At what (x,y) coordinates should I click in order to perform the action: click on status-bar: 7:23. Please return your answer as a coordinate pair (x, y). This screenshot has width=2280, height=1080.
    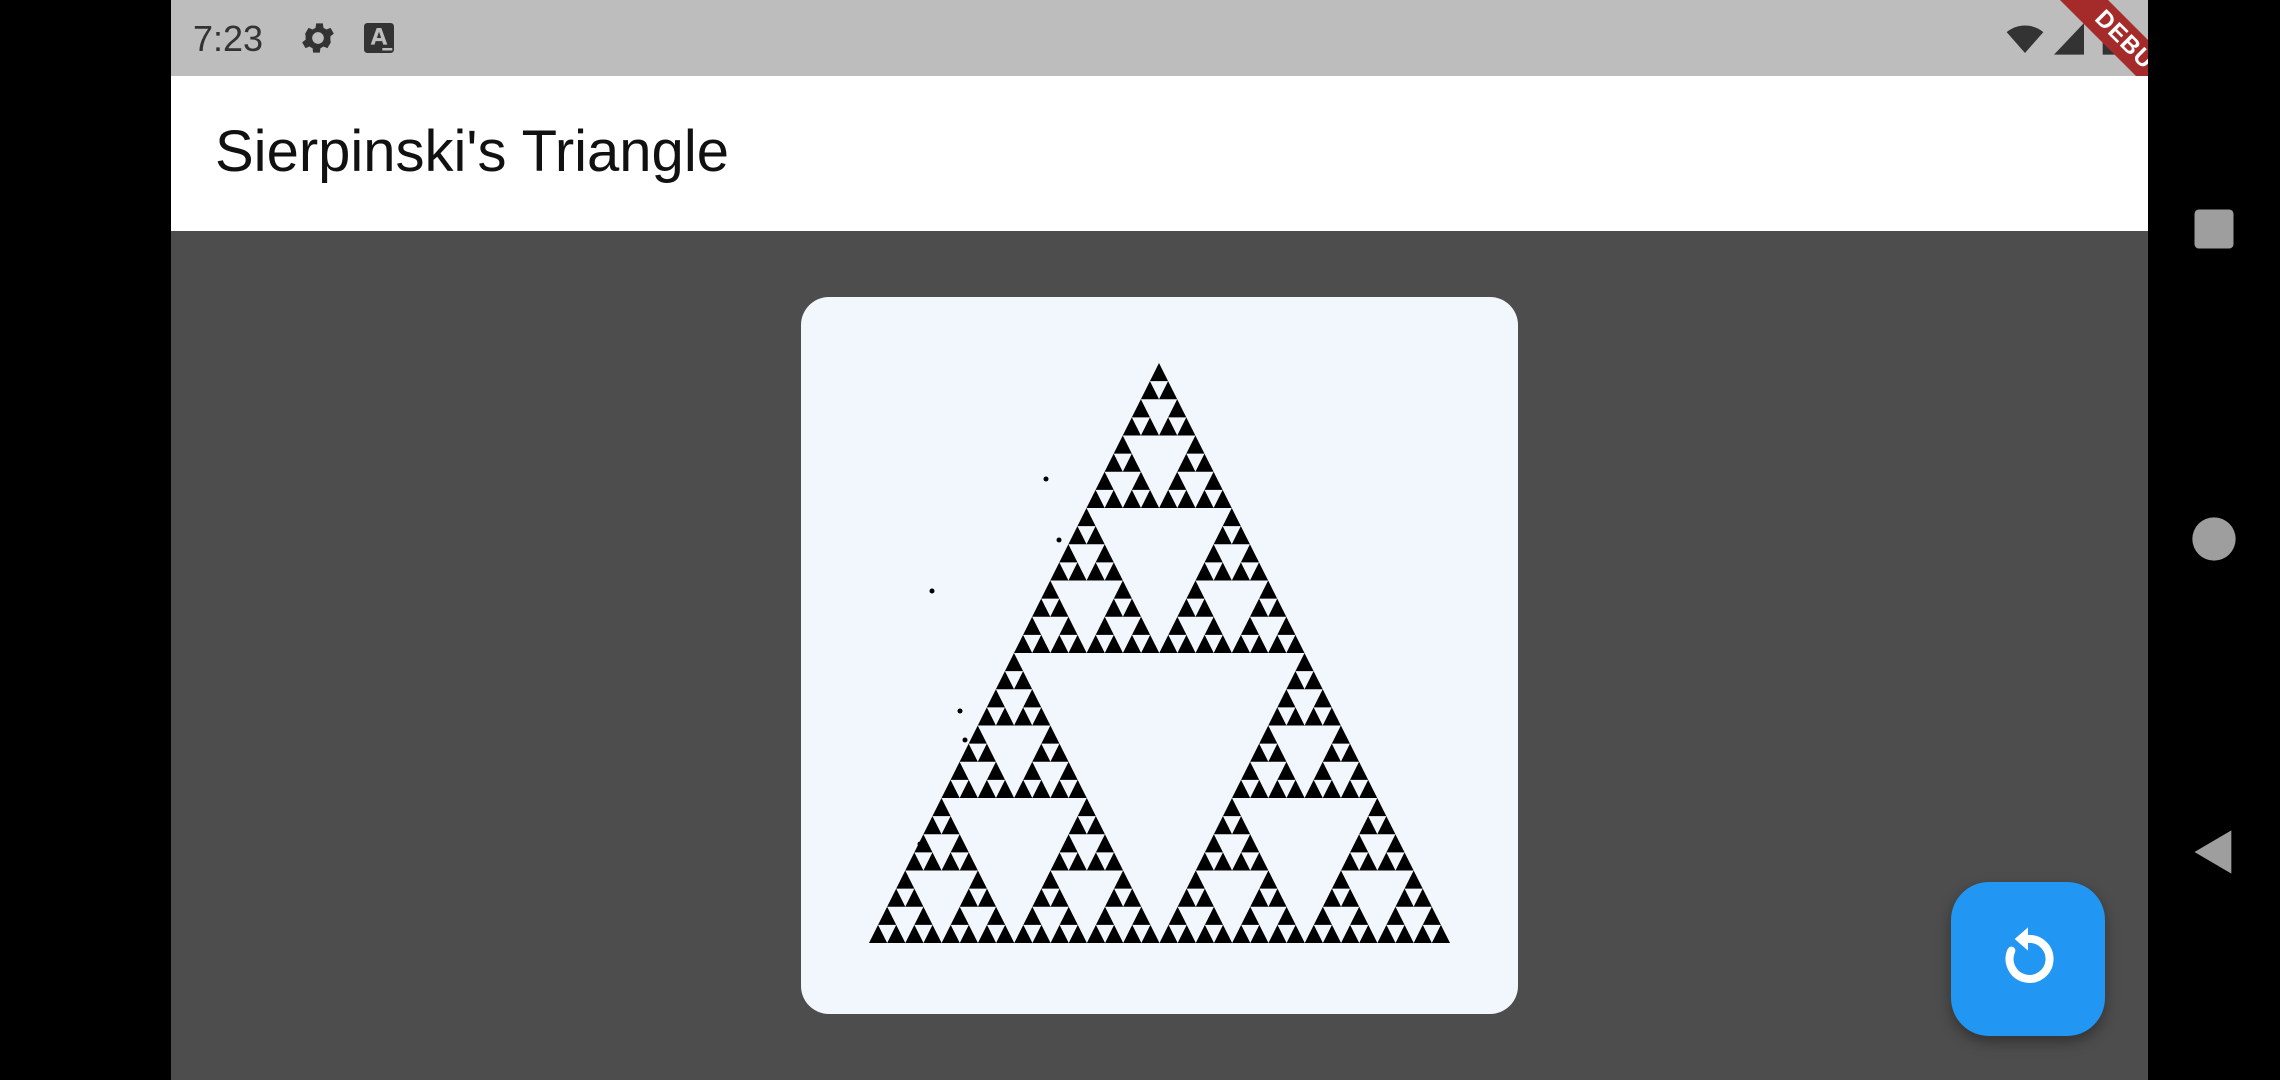
    Looking at the image, I should click on (1159, 38).